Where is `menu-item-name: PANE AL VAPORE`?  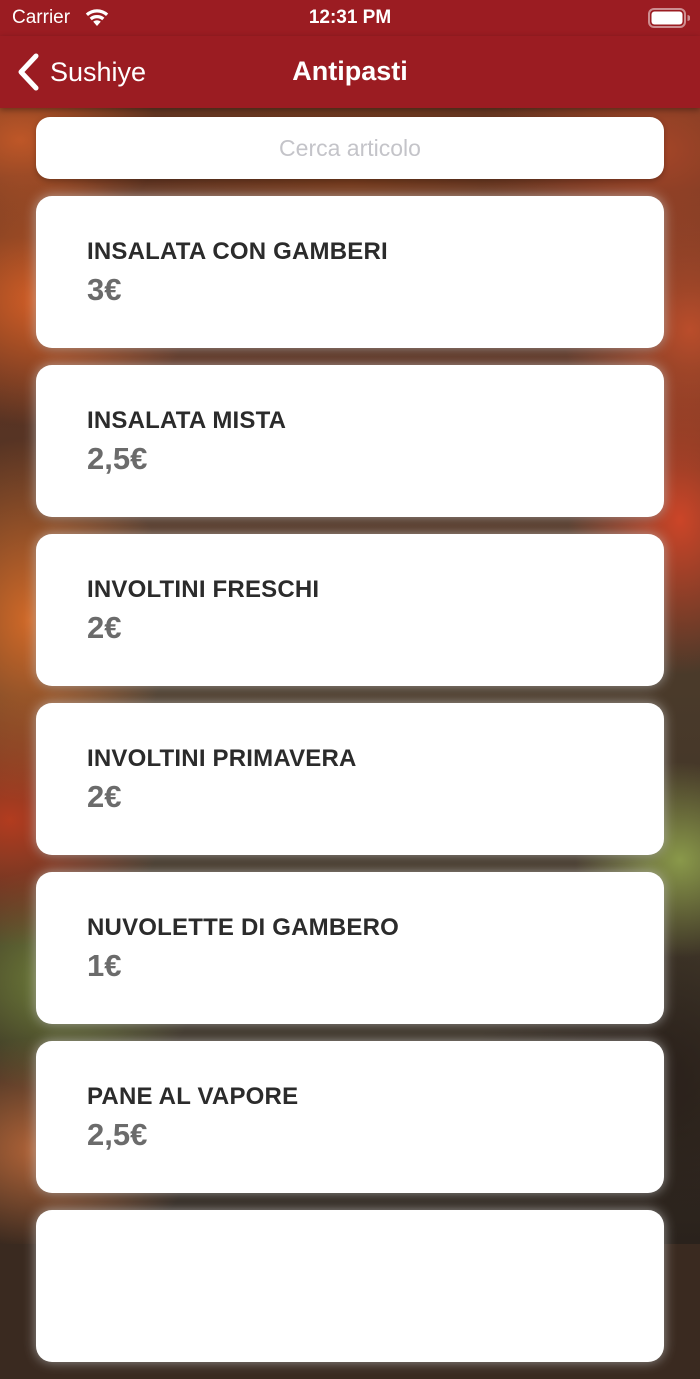
menu-item-name: PANE AL VAPORE is located at coordinates (193, 1096).